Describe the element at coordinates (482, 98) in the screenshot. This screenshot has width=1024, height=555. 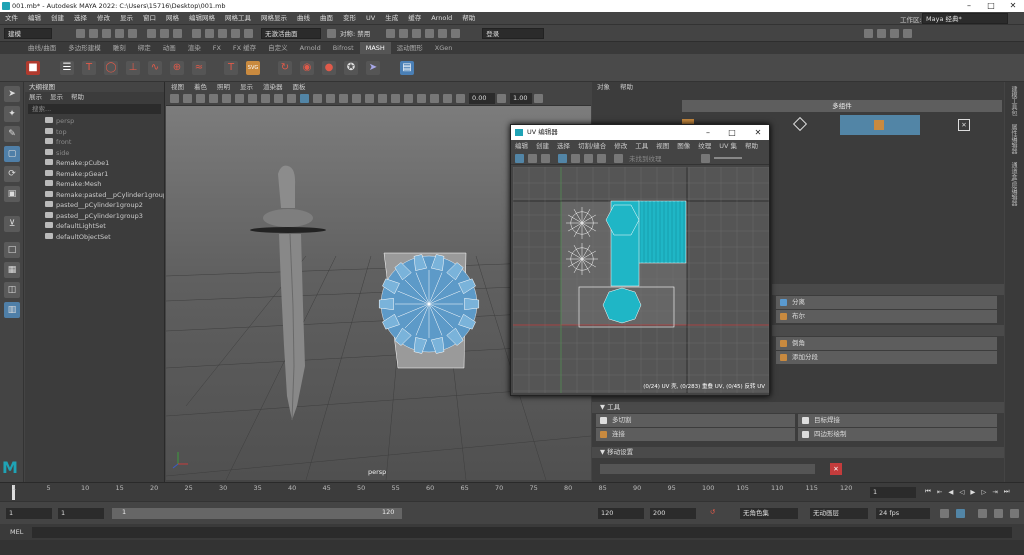
I see `exposure-field: 0.00` at that location.